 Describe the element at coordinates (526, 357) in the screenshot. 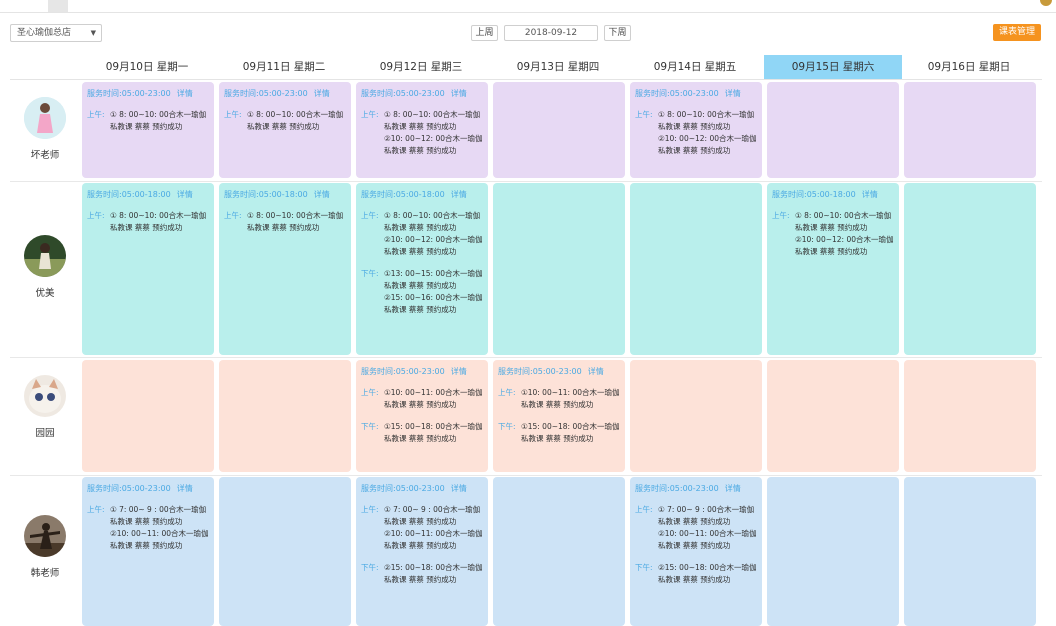

I see `row-divider` at that location.